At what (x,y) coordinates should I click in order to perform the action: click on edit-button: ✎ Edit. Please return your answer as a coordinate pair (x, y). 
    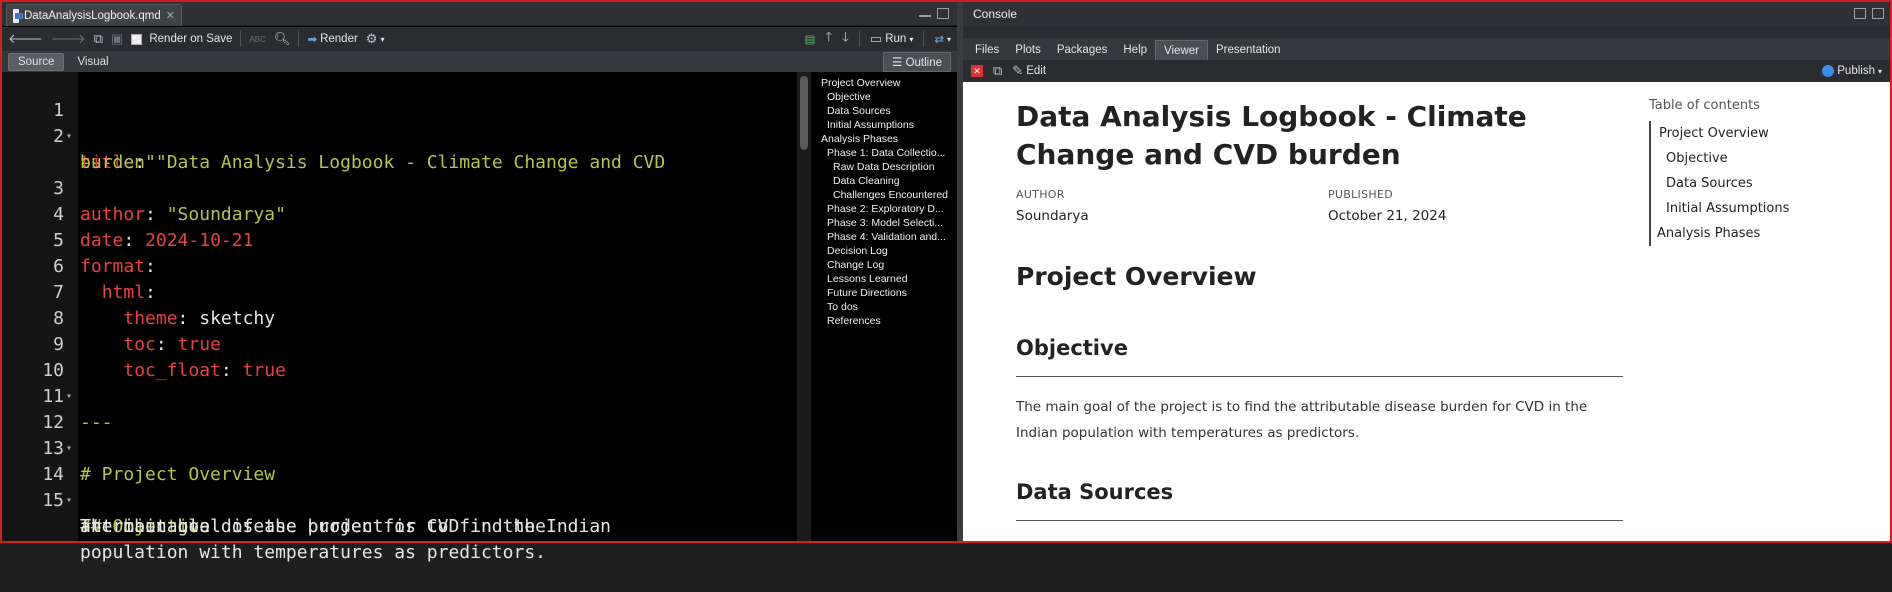
    Looking at the image, I should click on (1029, 71).